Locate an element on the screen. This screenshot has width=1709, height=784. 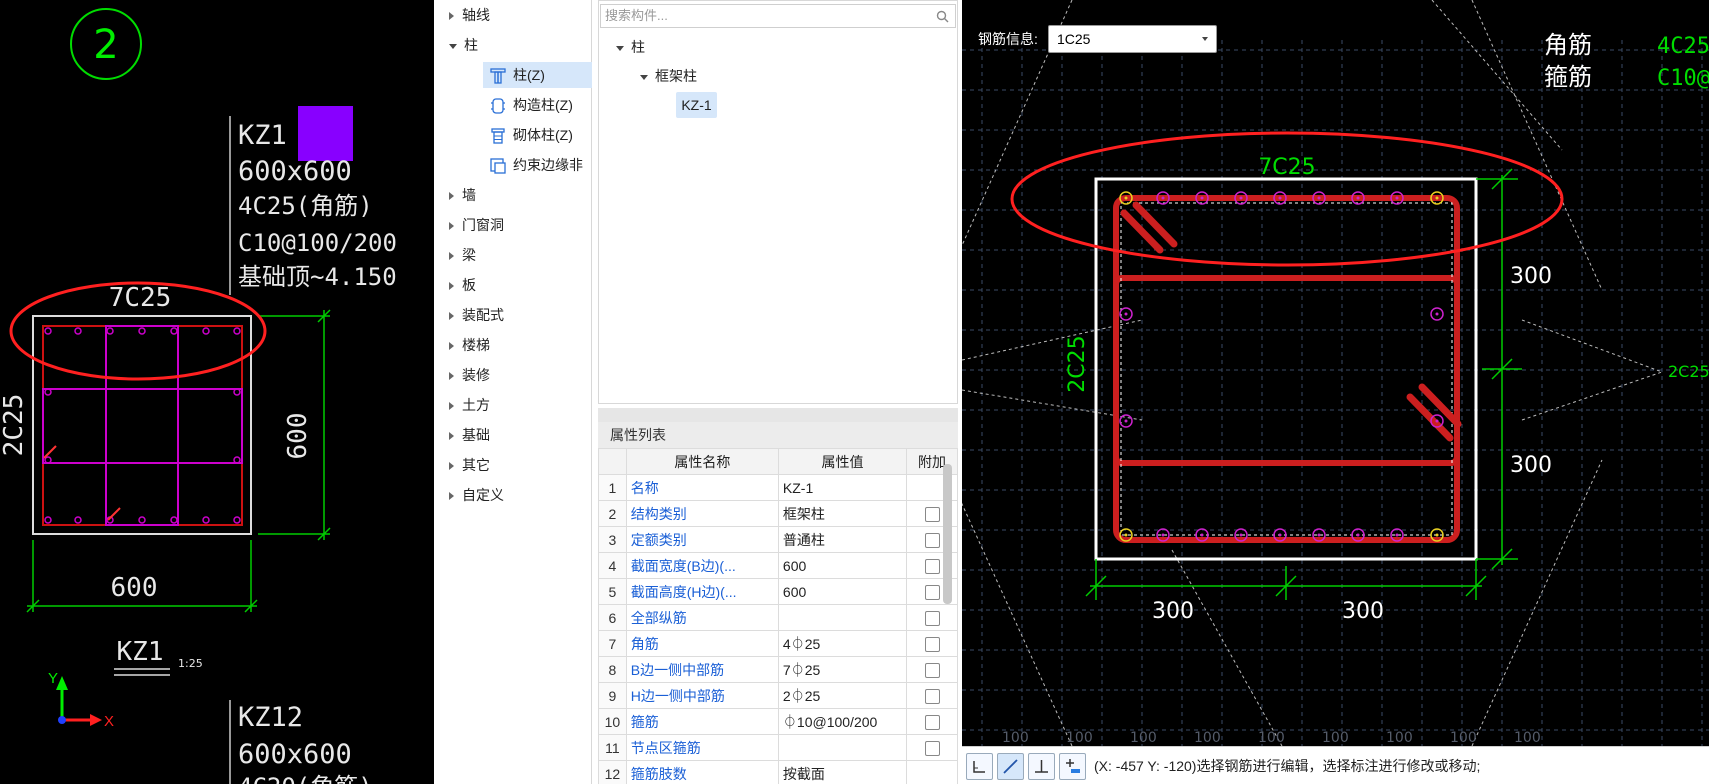
panel-splitter is located at coordinates (778, 415).